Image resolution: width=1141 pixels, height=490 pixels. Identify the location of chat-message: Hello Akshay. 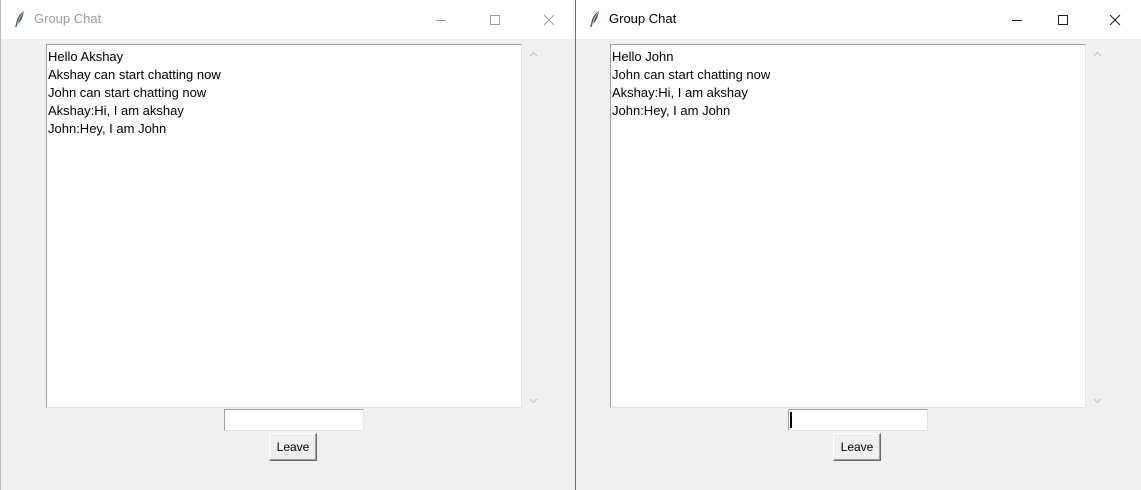
(86, 56).